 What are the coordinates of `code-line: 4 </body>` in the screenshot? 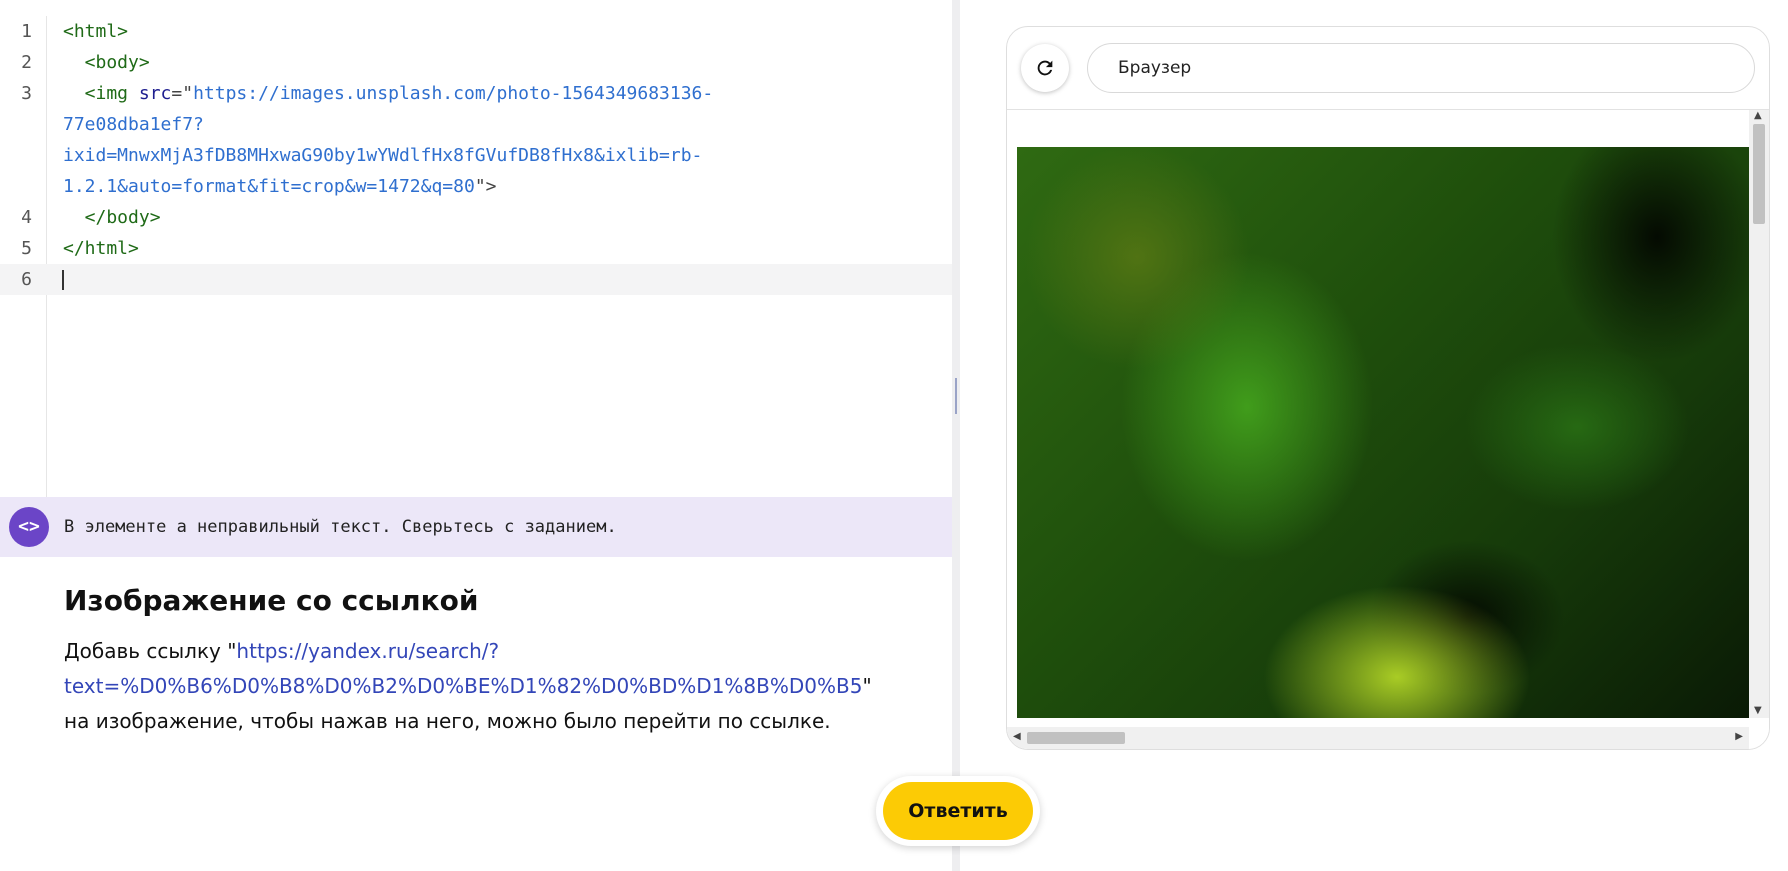 It's located at (476, 217).